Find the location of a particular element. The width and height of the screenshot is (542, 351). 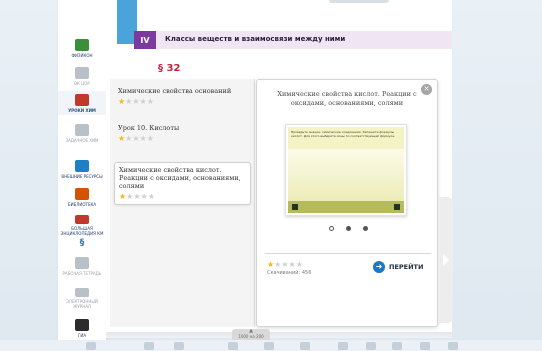

books-icon is located at coordinates (82, 194).